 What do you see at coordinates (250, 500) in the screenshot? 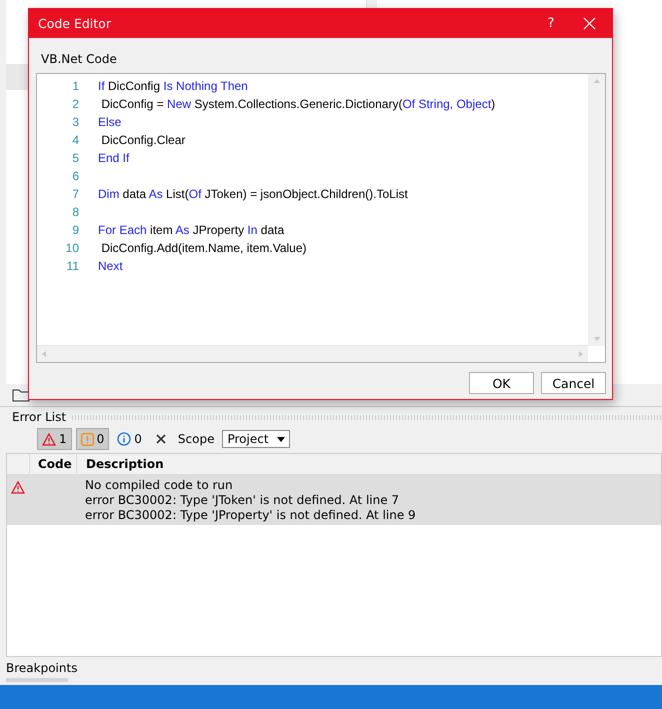
I see `error-description: No compiled code to run error BC30002: Type 'JToken' is not defined. At line 7 error BC30002: Type 'JProperty' is not defined. At line 9` at bounding box center [250, 500].